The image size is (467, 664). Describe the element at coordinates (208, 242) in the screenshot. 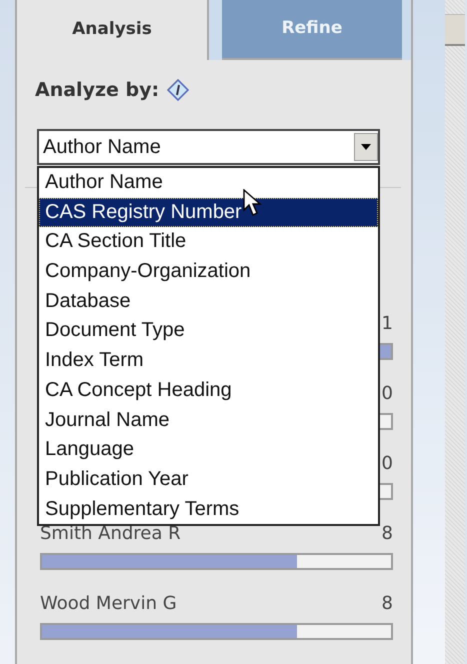

I see `dropdown-option: CA Section Title` at that location.